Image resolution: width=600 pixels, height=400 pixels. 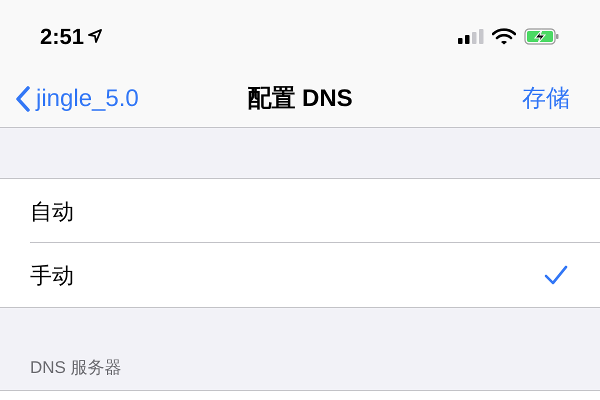 What do you see at coordinates (62, 36) in the screenshot?
I see `status-time: 2:51` at bounding box center [62, 36].